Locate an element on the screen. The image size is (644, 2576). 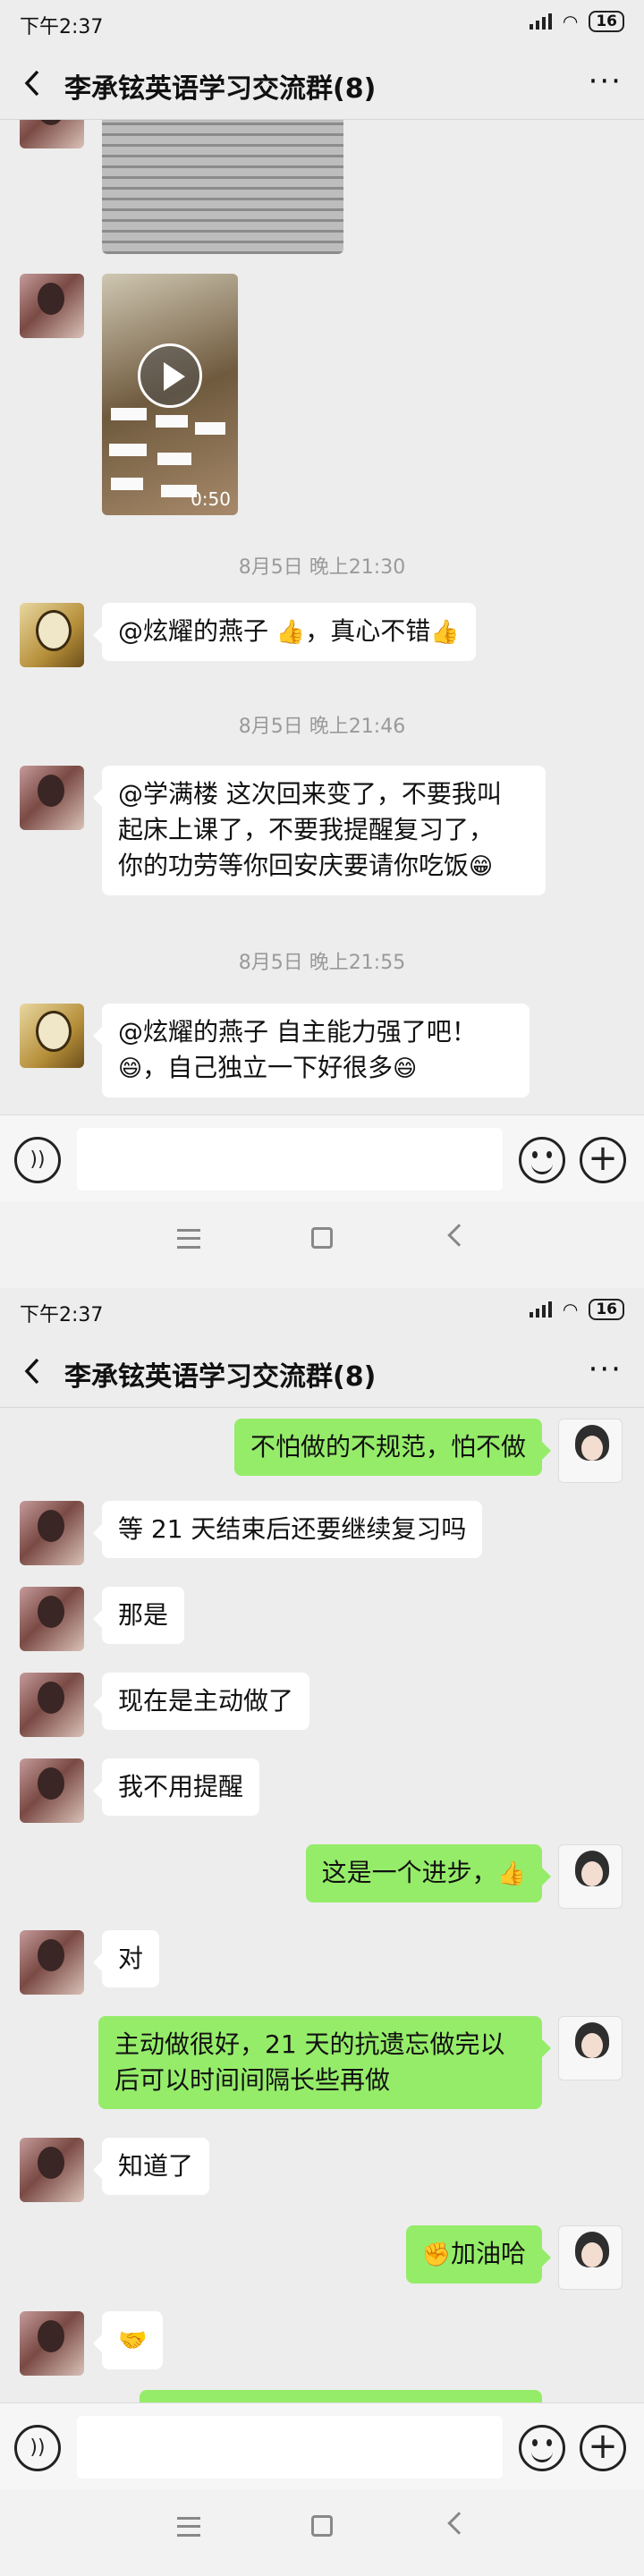
image-message is located at coordinates (222, 187).